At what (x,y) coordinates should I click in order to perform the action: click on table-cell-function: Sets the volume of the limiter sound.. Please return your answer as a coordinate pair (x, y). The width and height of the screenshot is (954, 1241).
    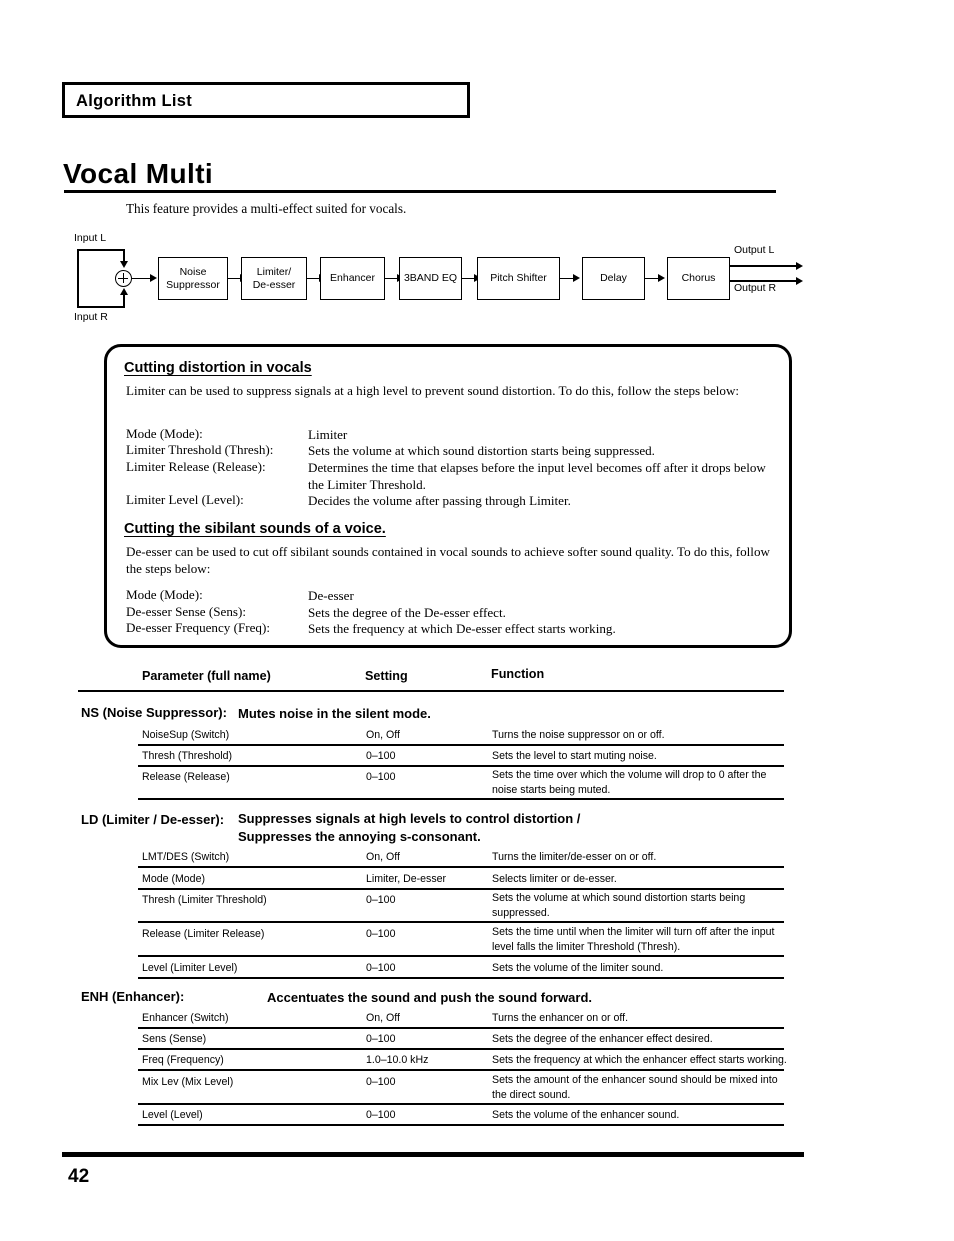
    Looking at the image, I should click on (578, 968).